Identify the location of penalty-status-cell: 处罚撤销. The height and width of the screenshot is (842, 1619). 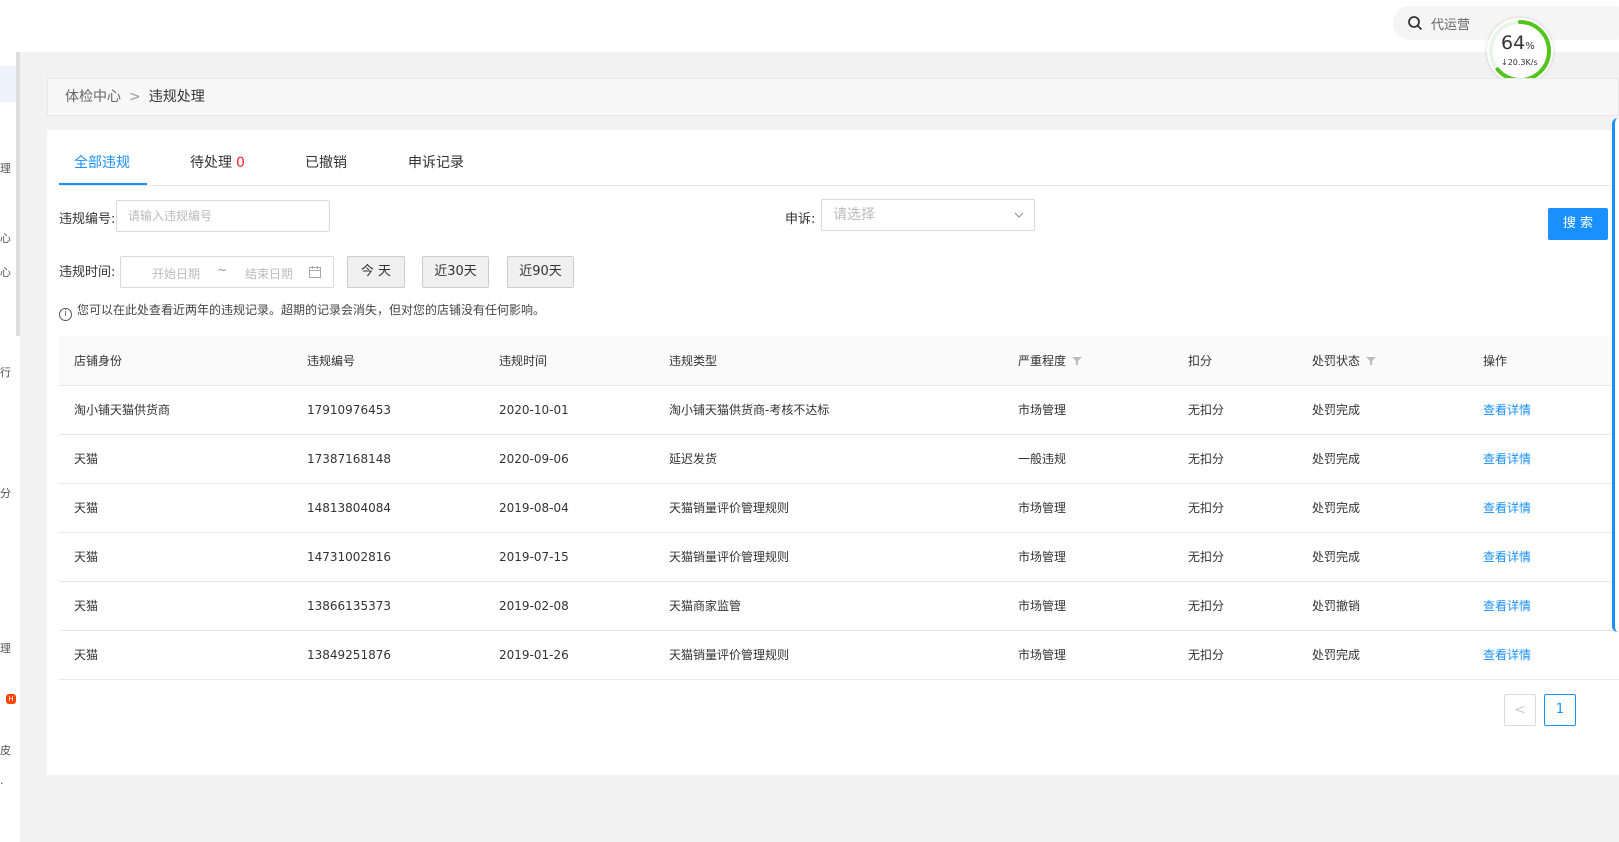
(1336, 606).